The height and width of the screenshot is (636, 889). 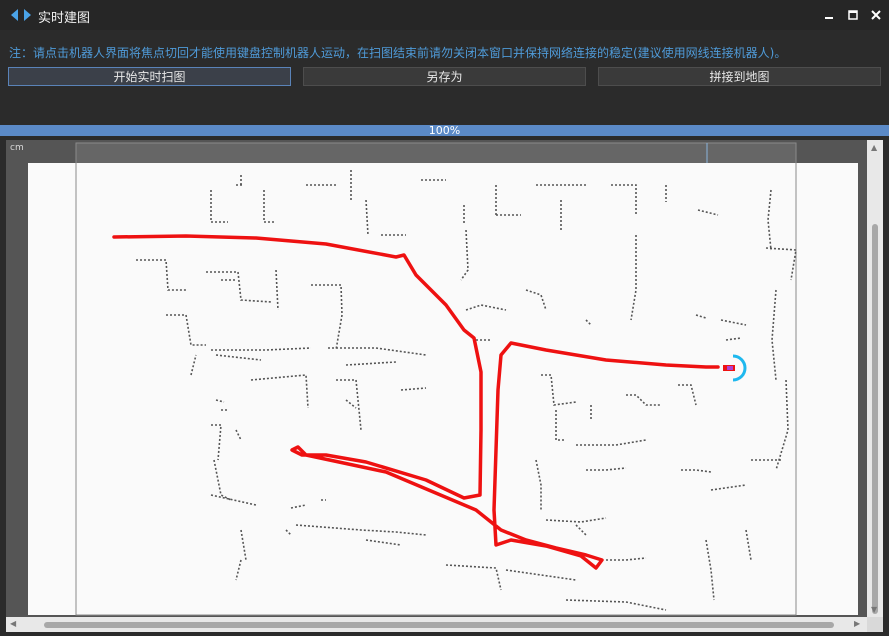 I want to click on horizontal-scrollbar: ◀ ▶, so click(x=436, y=624).